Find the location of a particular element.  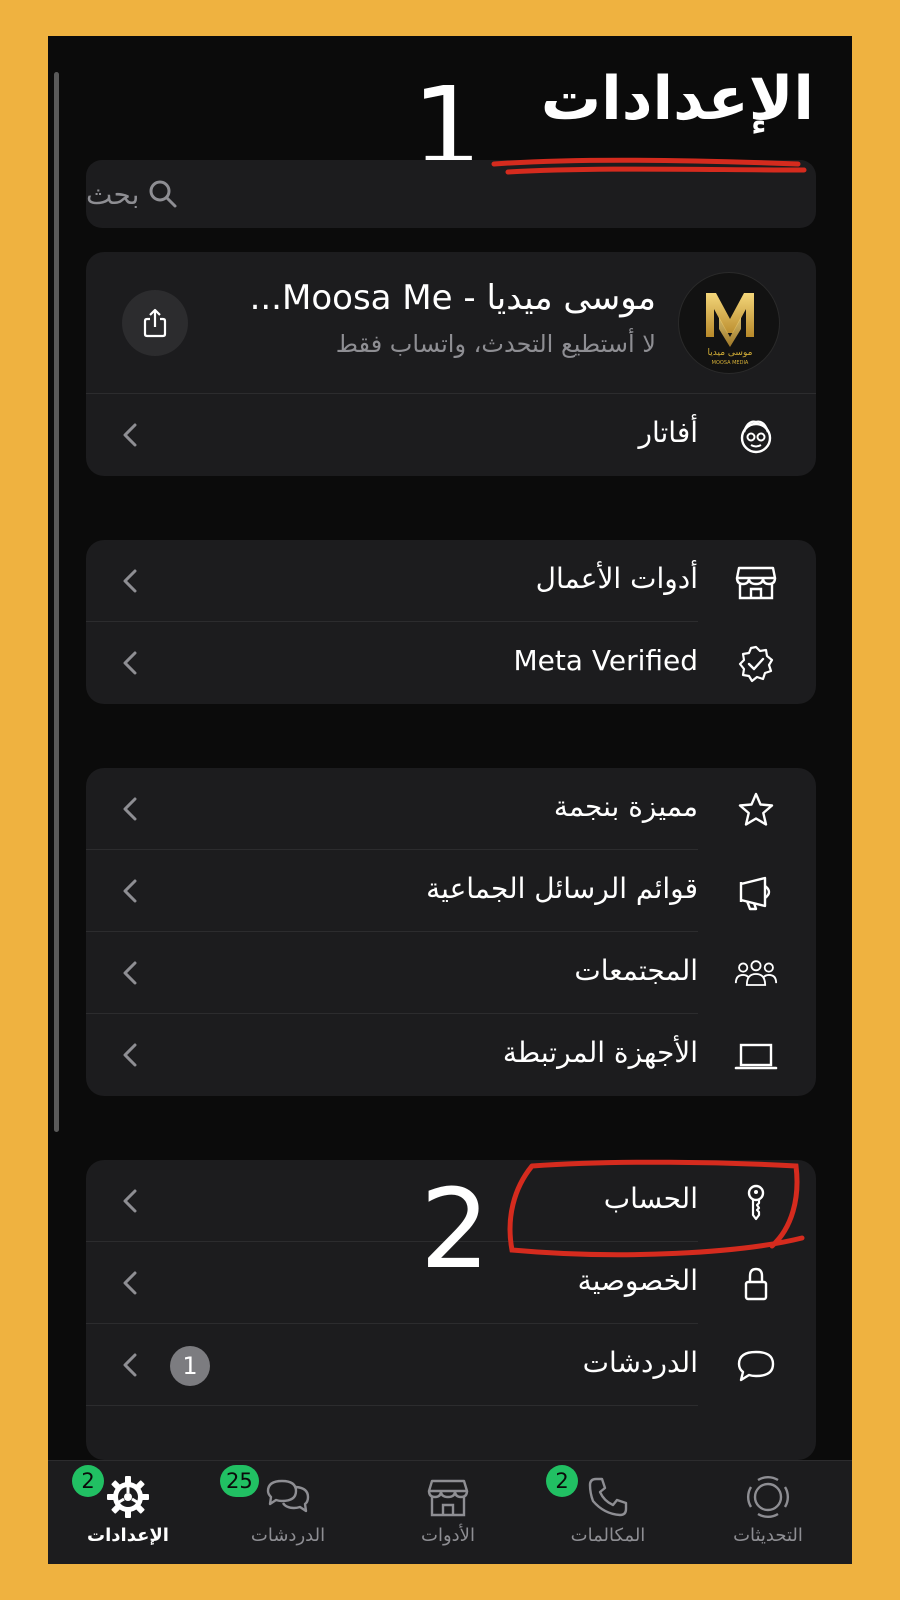

row-label: المجتمعات is located at coordinates (636, 970).